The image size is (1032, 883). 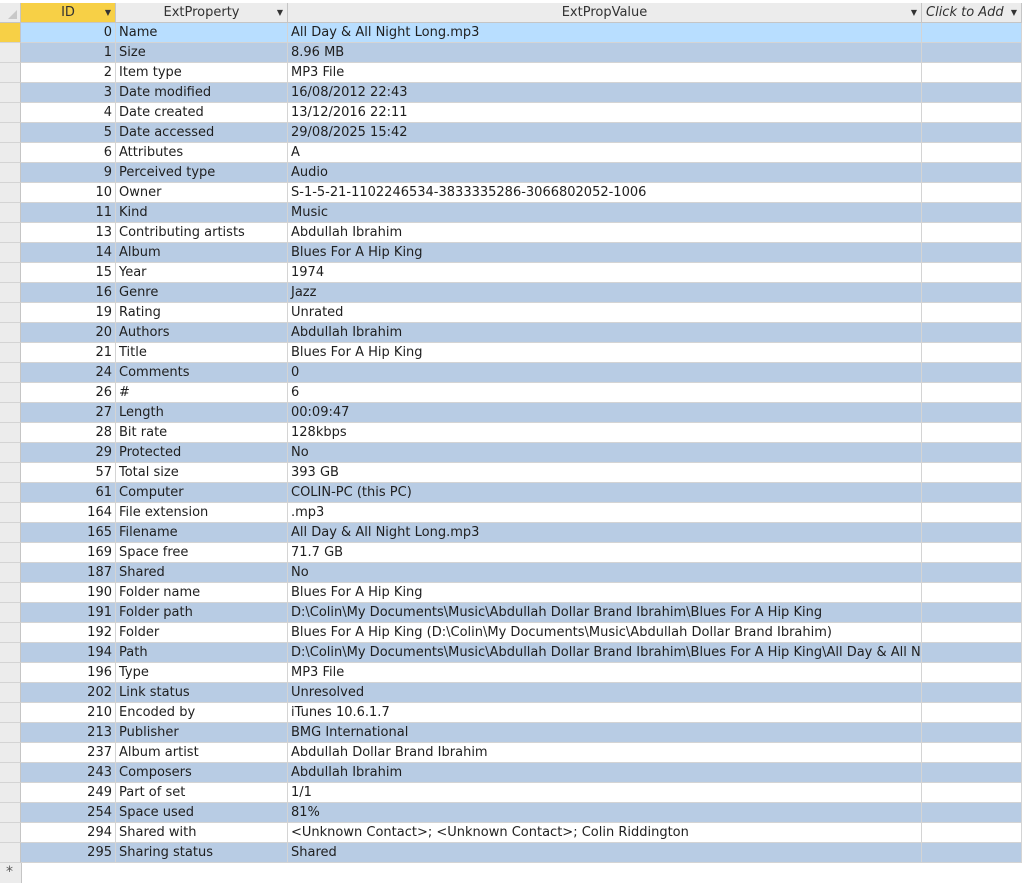 I want to click on cell-extproperty: Shared, so click(x=202, y=573).